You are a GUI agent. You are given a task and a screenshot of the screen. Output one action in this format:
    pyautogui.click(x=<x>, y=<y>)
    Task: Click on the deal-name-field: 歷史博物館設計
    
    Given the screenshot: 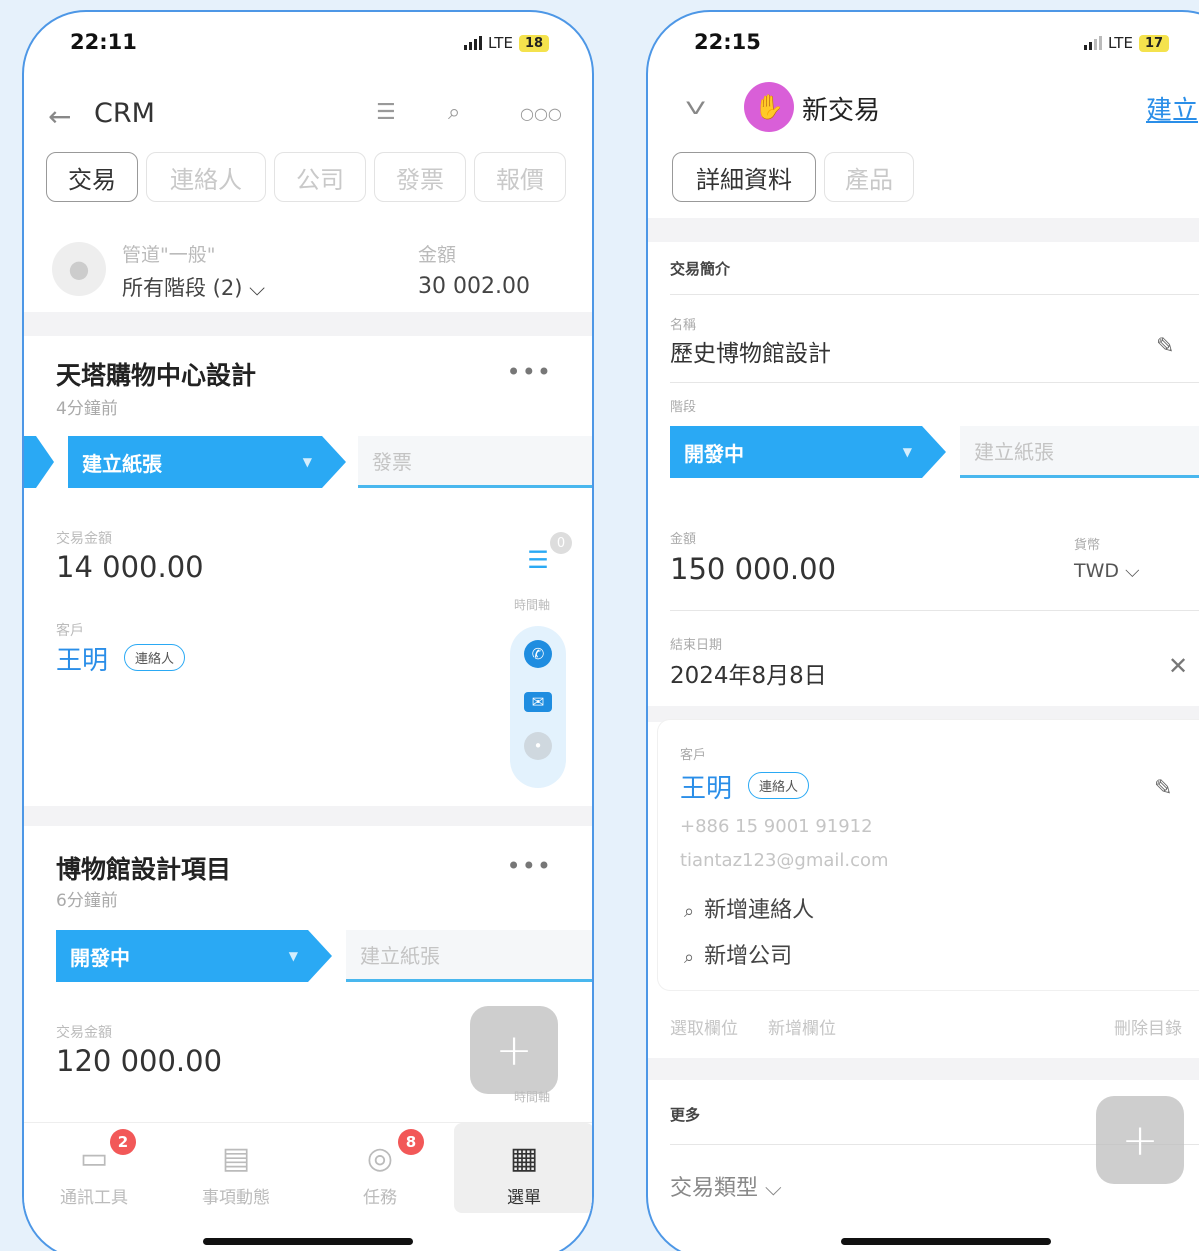 What is the action you would take?
    pyautogui.click(x=750, y=351)
    